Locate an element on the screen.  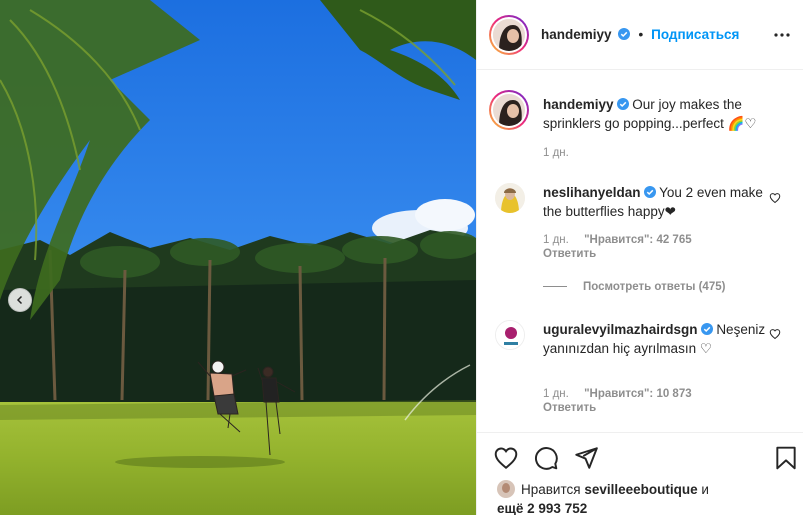
likes-prefix: Нравится is located at coordinates (551, 489).